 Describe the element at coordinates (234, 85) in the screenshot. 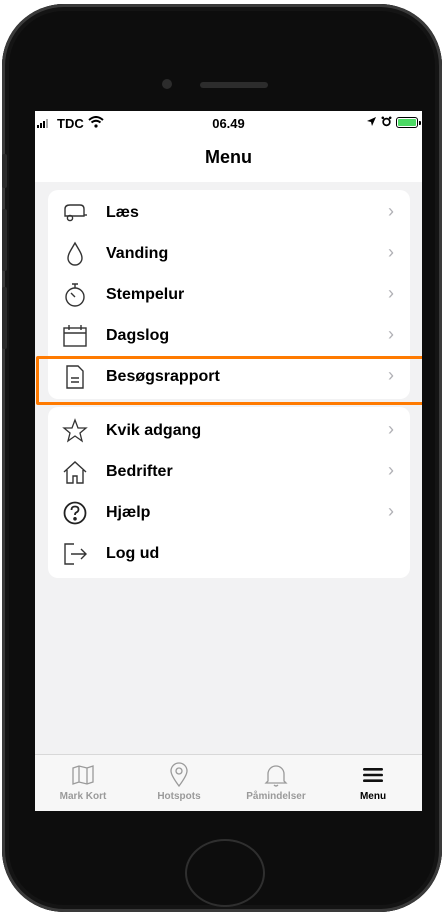

I see `earpiece-speaker` at that location.